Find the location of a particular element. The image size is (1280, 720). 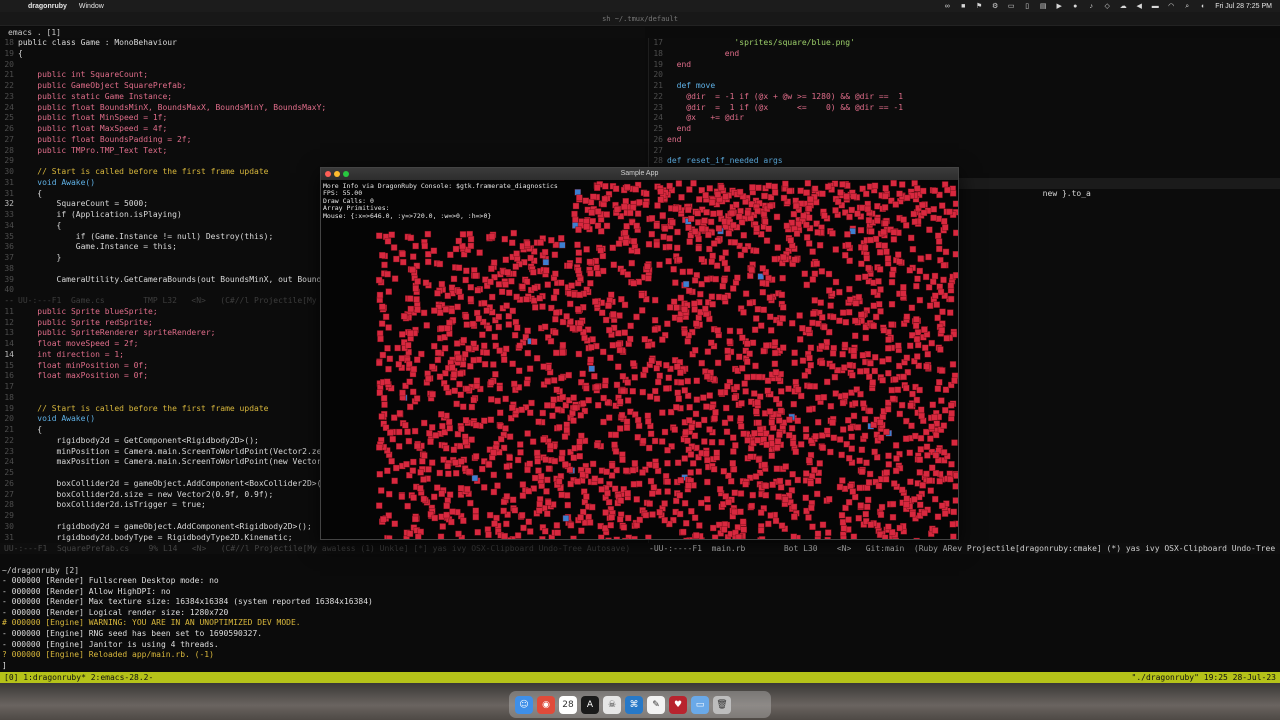

gear-icon: ⚙ is located at coordinates (995, 6).